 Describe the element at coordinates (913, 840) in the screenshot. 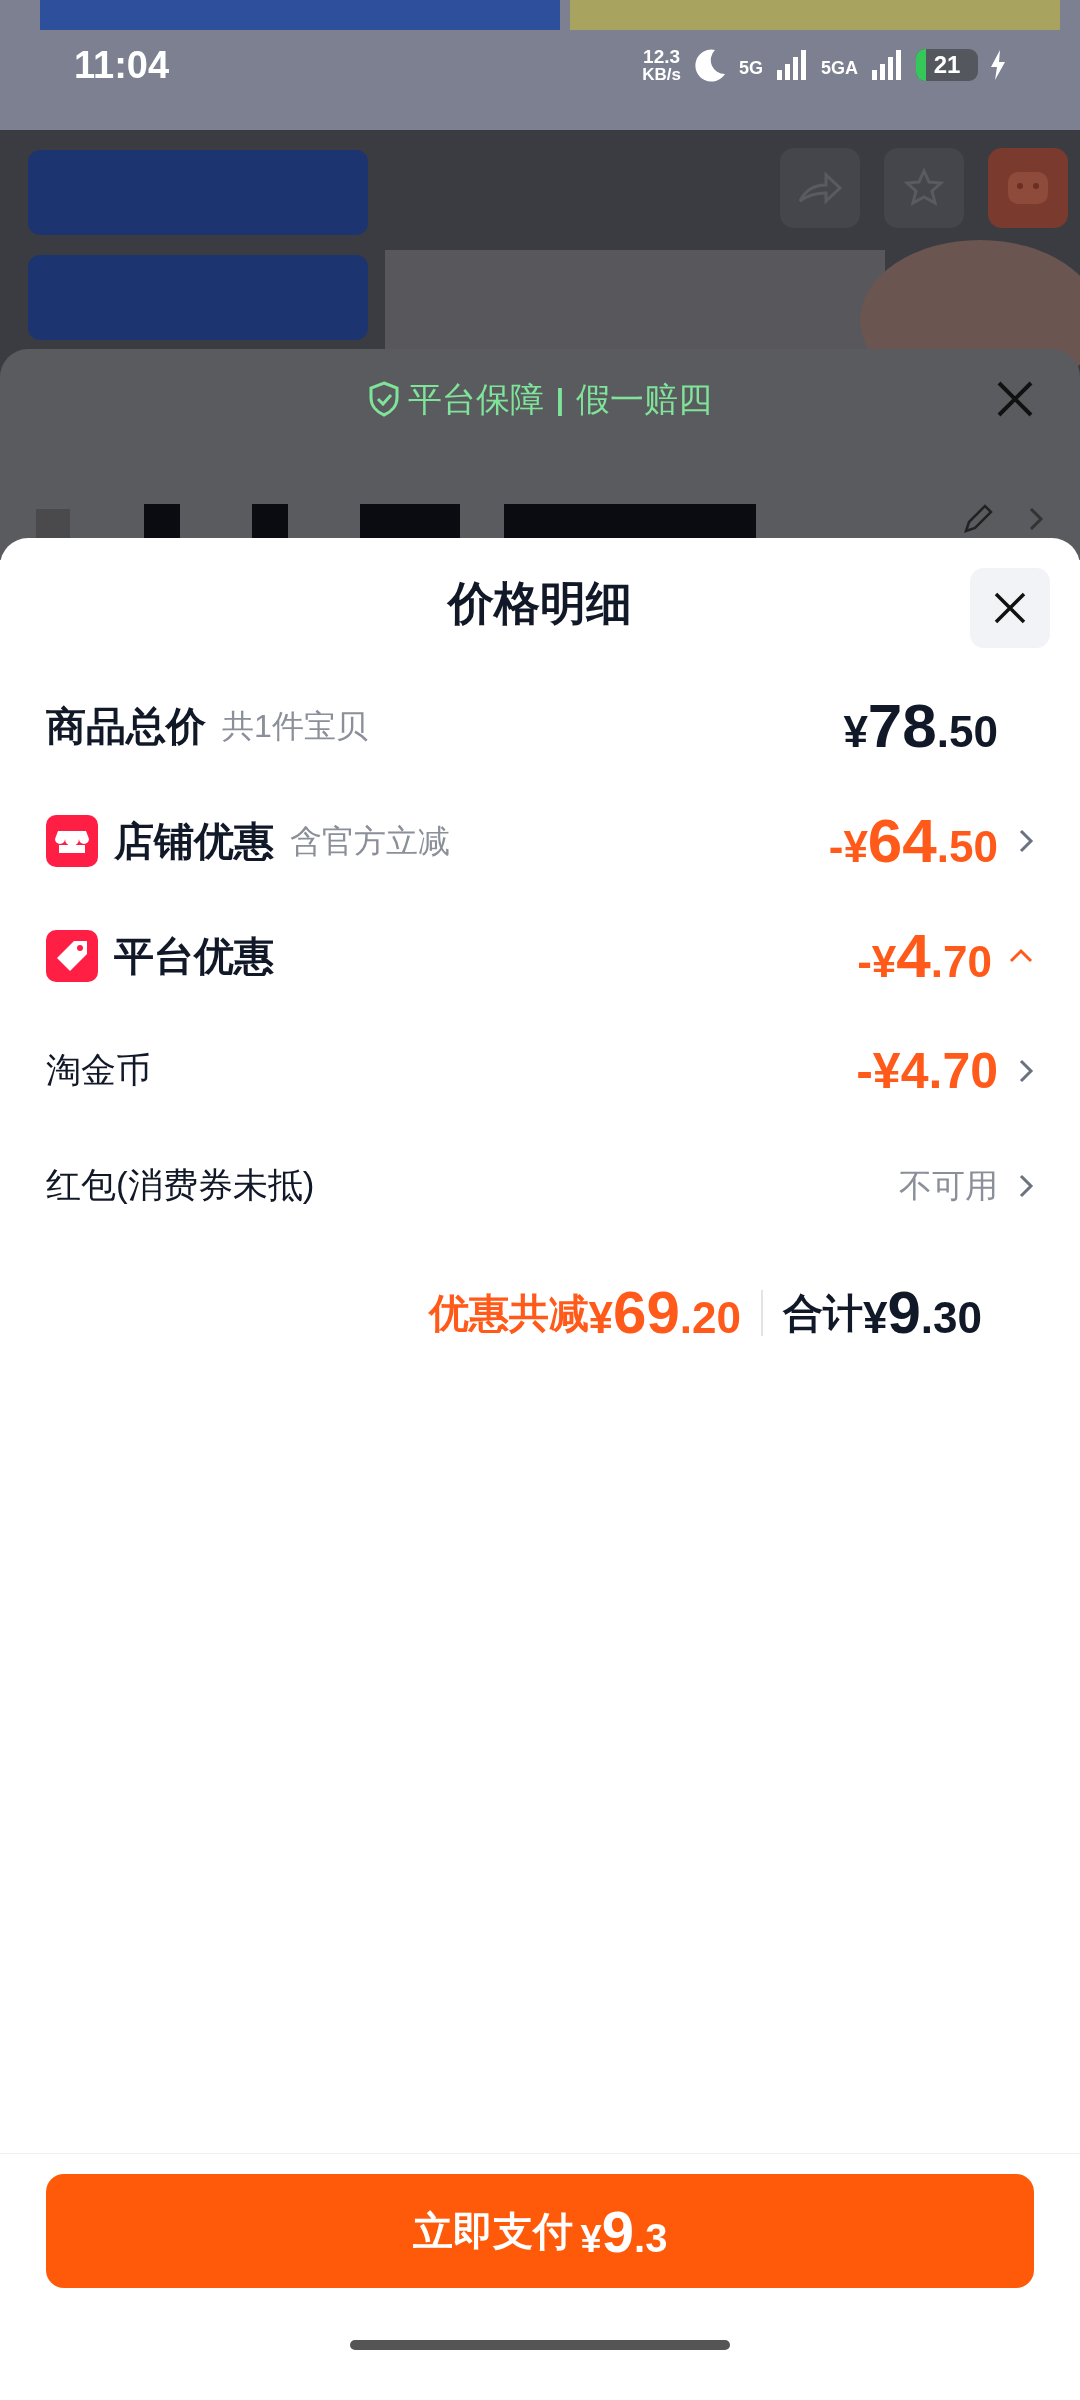

I see `row-amount: -¥64.50` at that location.